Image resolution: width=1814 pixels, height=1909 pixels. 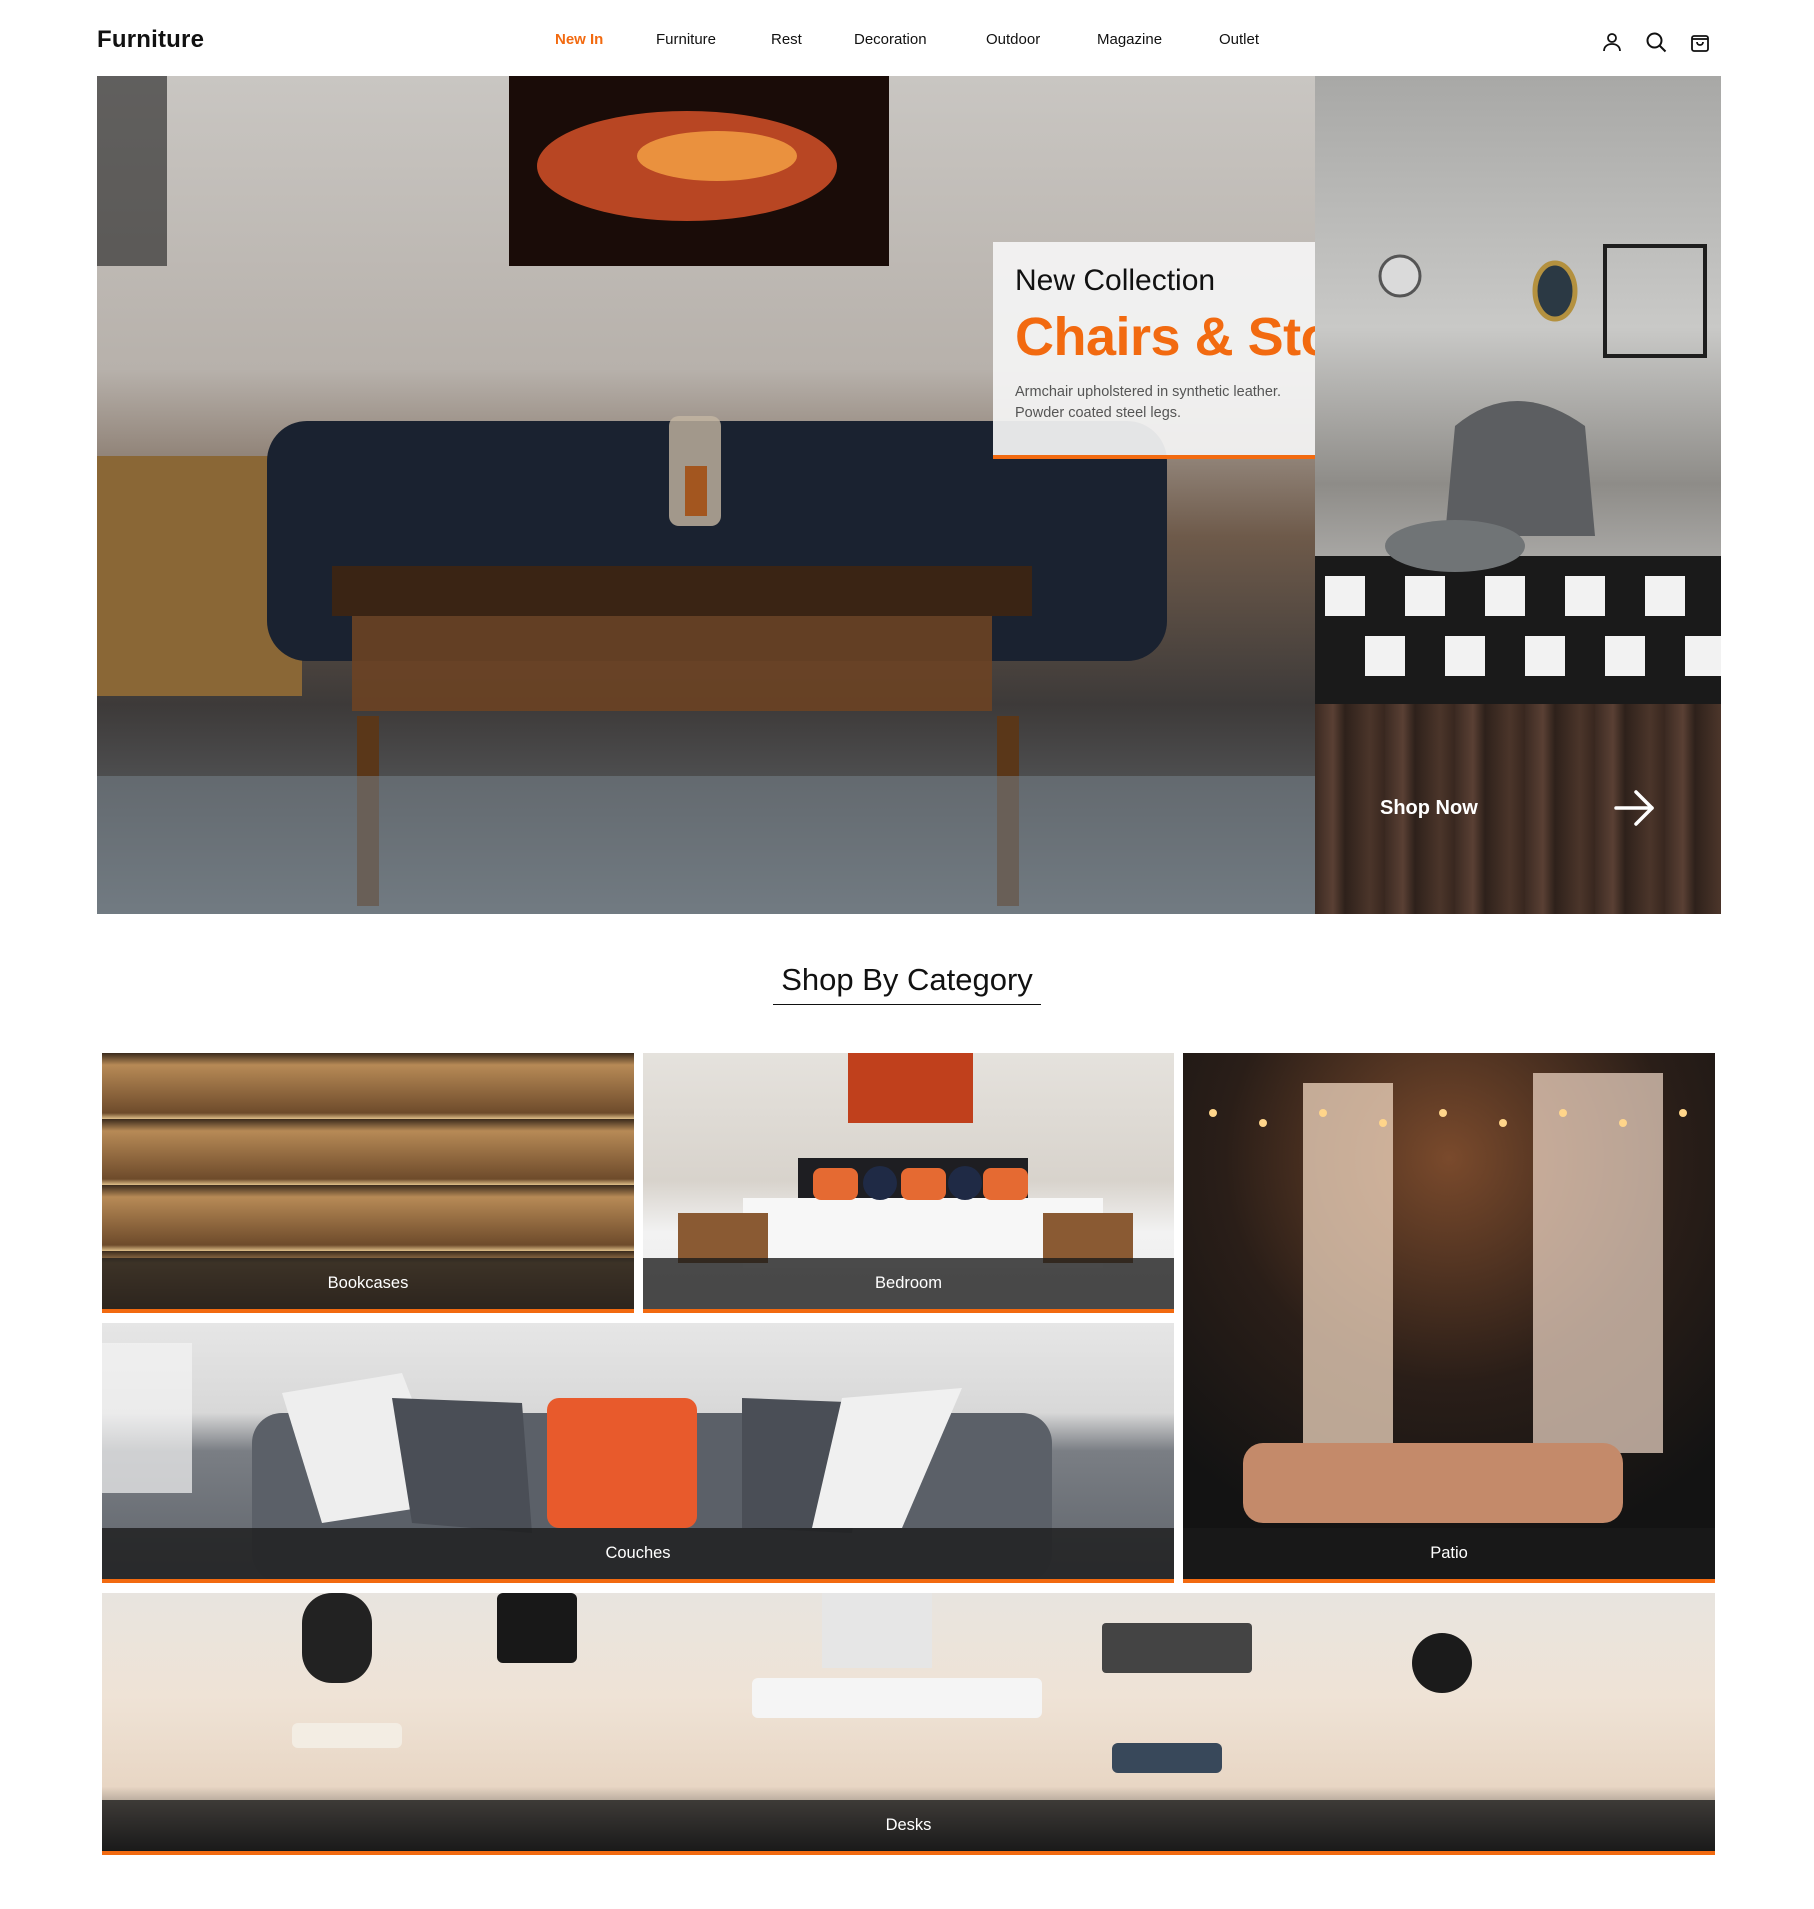 I want to click on category-label: Bedroom, so click(x=908, y=1283).